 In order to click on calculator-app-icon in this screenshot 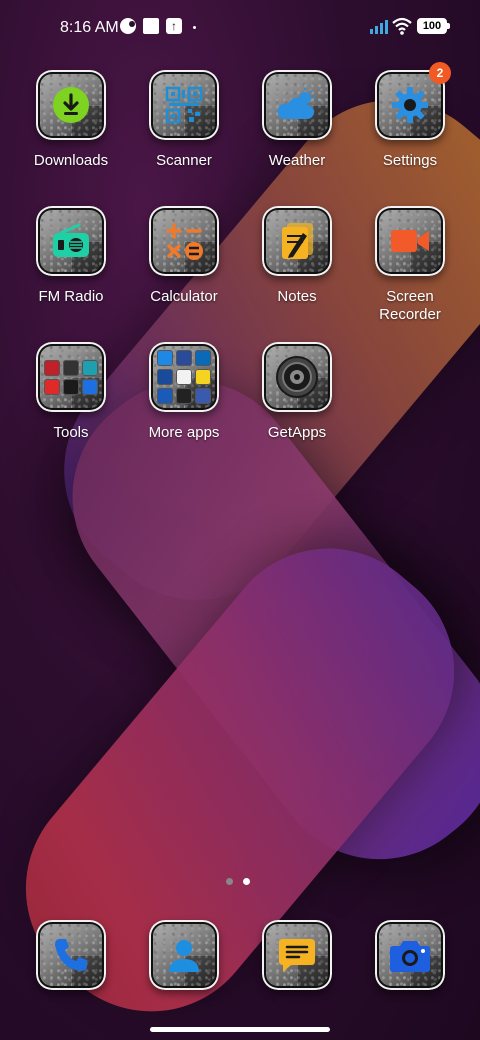, I will do `click(184, 241)`.